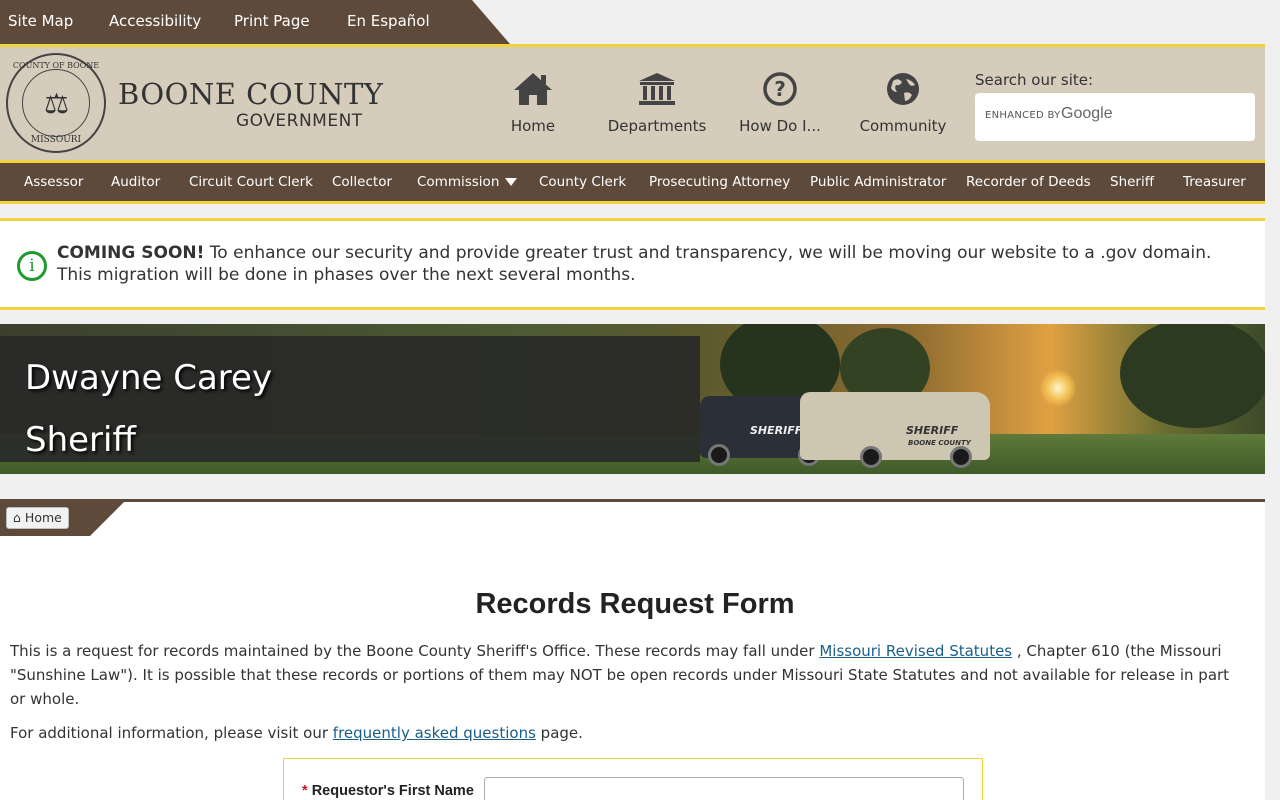  What do you see at coordinates (903, 126) in the screenshot?
I see `nav-community-label: Community` at bounding box center [903, 126].